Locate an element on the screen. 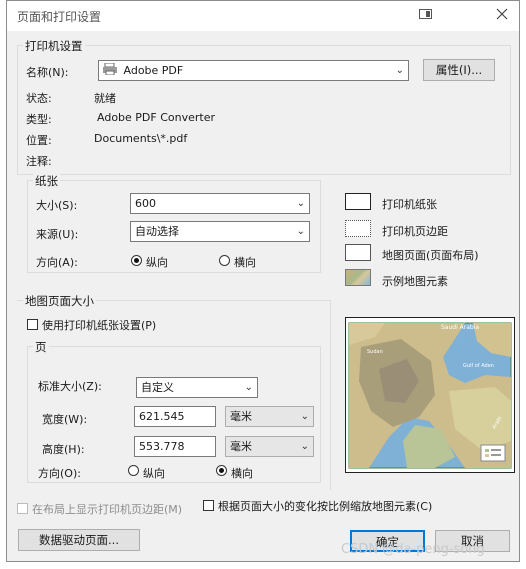  status-value: 就绪 is located at coordinates (105, 98).